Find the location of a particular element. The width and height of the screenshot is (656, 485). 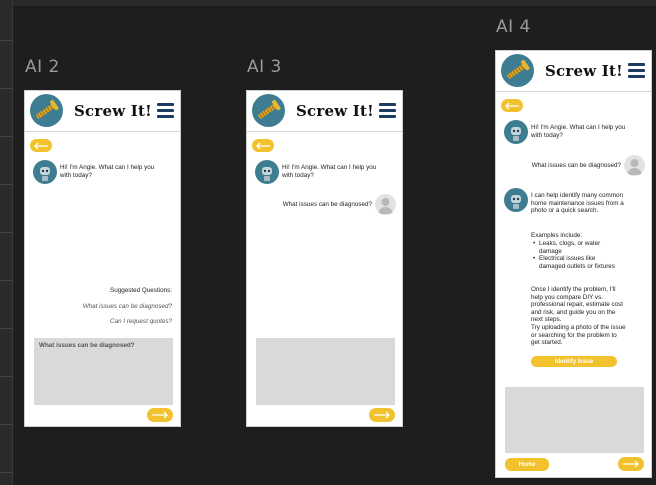

input-value: What issues can be diagnosed? is located at coordinates (87, 345).